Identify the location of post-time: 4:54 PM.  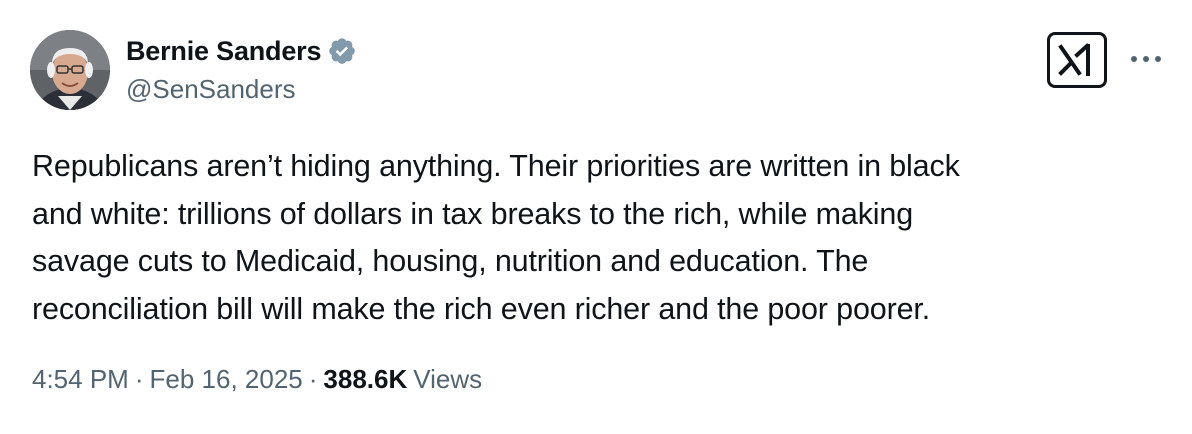
(80, 379).